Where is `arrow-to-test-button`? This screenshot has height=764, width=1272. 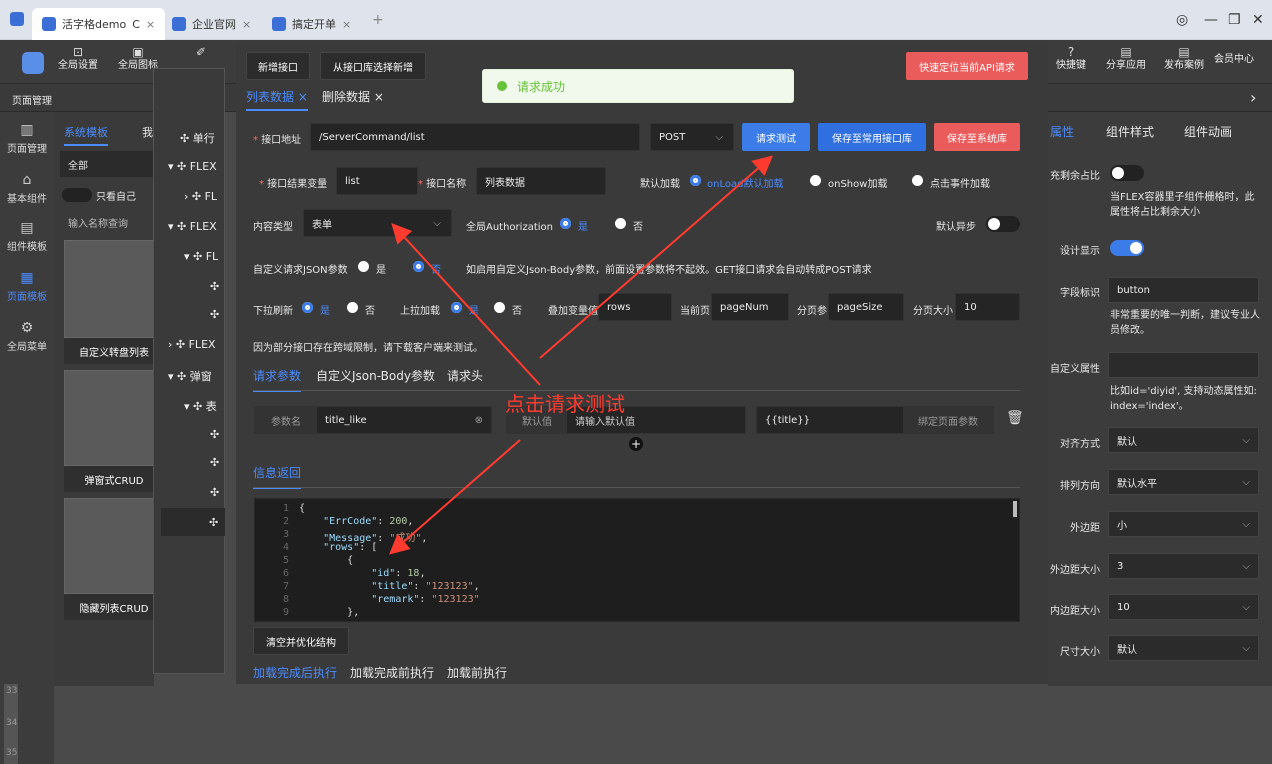
arrow-to-test-button is located at coordinates (656, 257).